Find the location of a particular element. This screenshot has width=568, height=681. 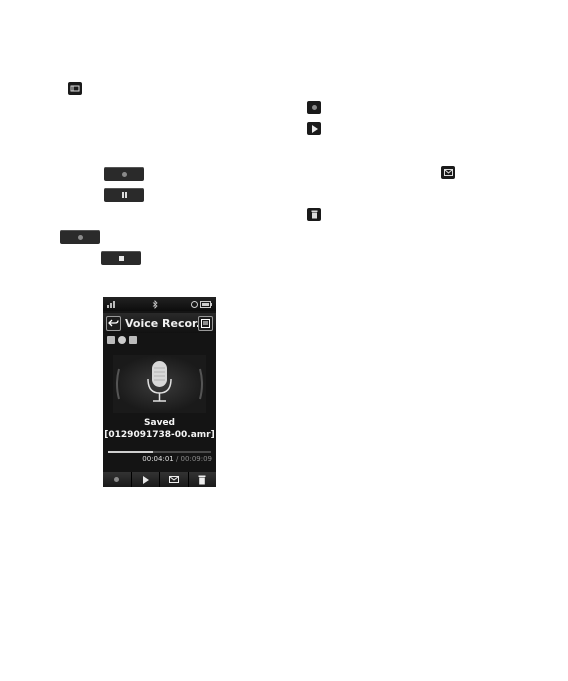

delete-button is located at coordinates (203, 479).